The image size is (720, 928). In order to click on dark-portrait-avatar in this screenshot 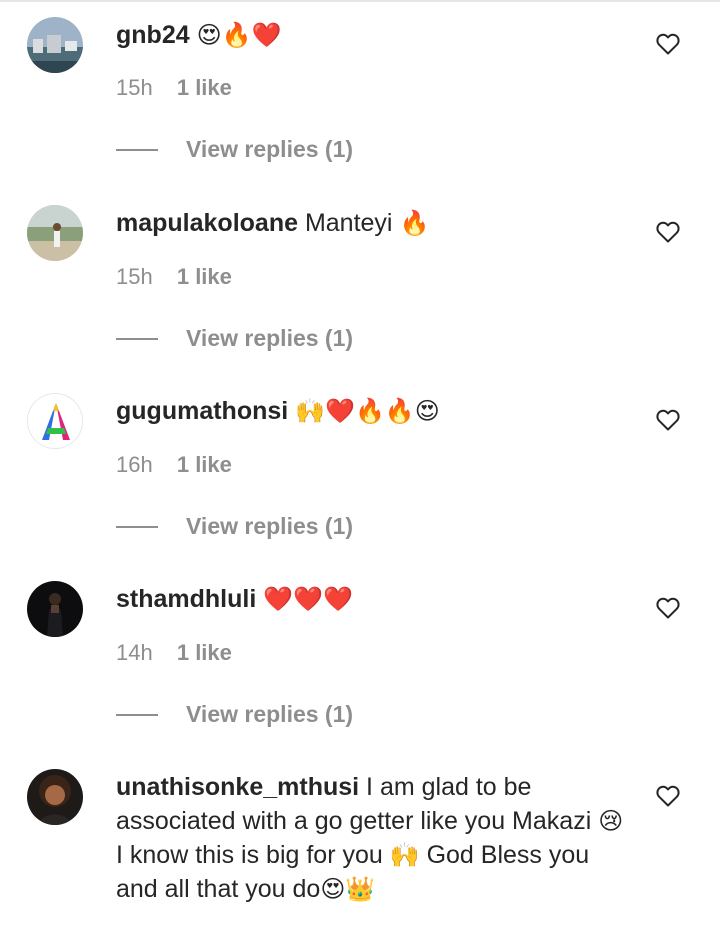, I will do `click(55, 609)`.